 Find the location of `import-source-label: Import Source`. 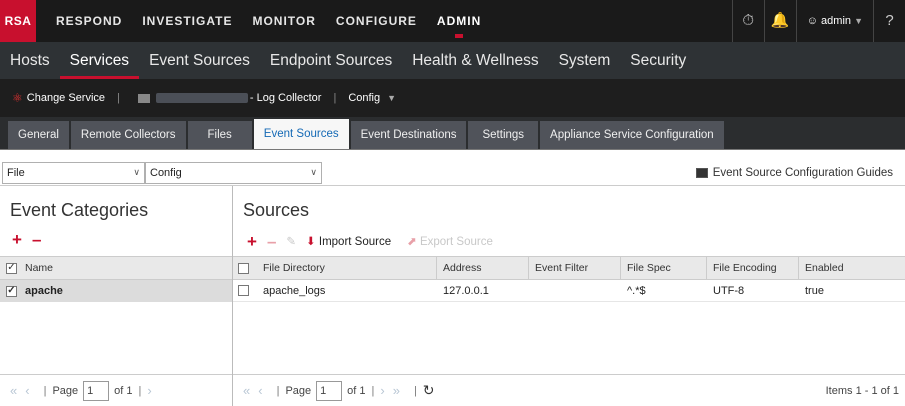

import-source-label: Import Source is located at coordinates (355, 242).